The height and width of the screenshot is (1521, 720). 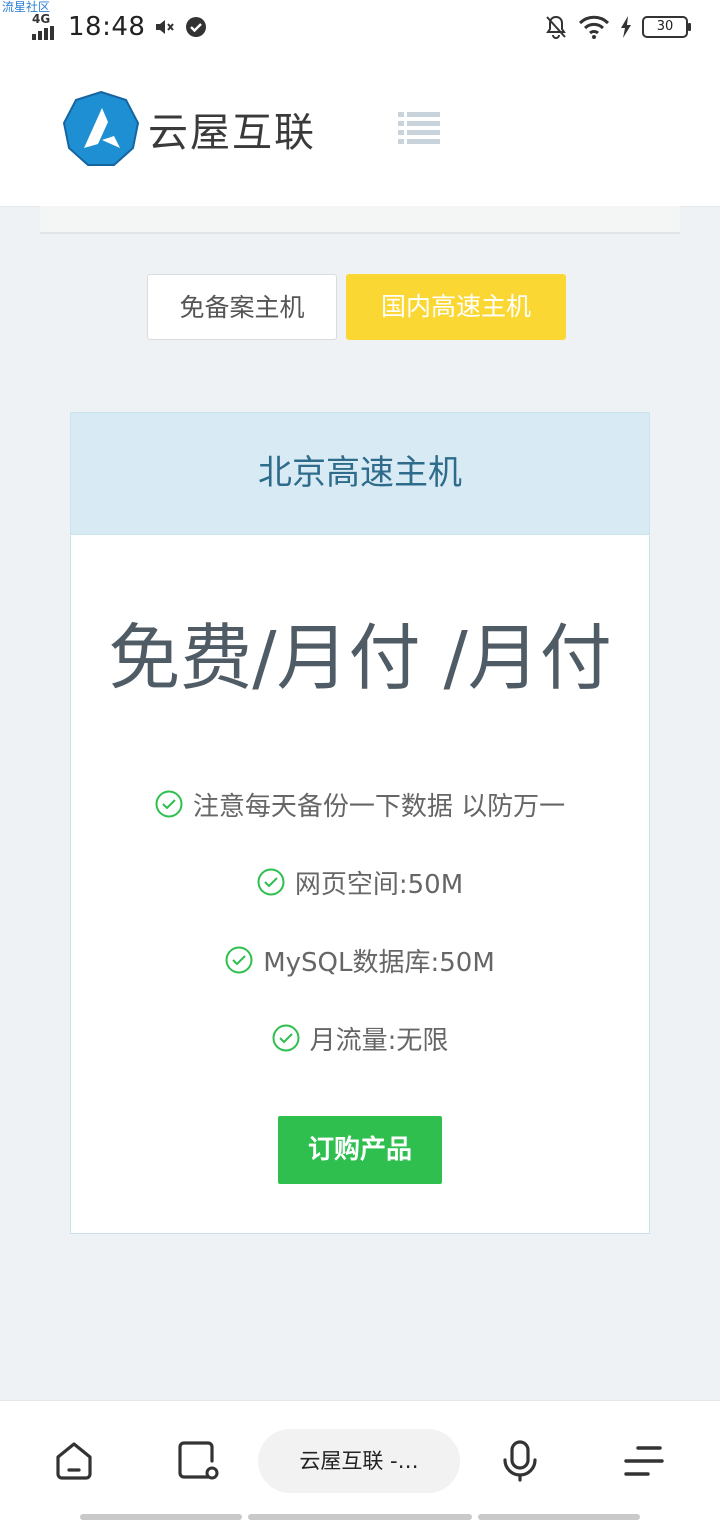 What do you see at coordinates (379, 1040) in the screenshot?
I see `feature-label: 月流量:无限` at bounding box center [379, 1040].